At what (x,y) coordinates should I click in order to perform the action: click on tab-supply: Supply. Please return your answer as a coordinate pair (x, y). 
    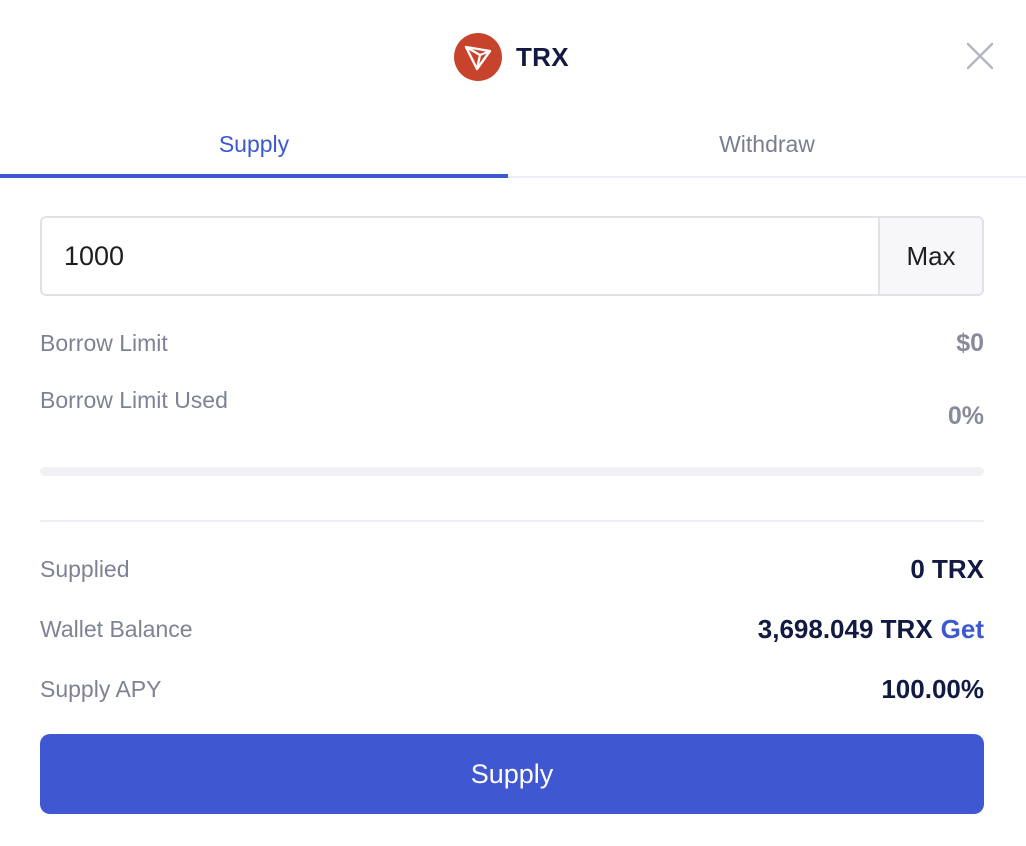
    Looking at the image, I should click on (254, 144).